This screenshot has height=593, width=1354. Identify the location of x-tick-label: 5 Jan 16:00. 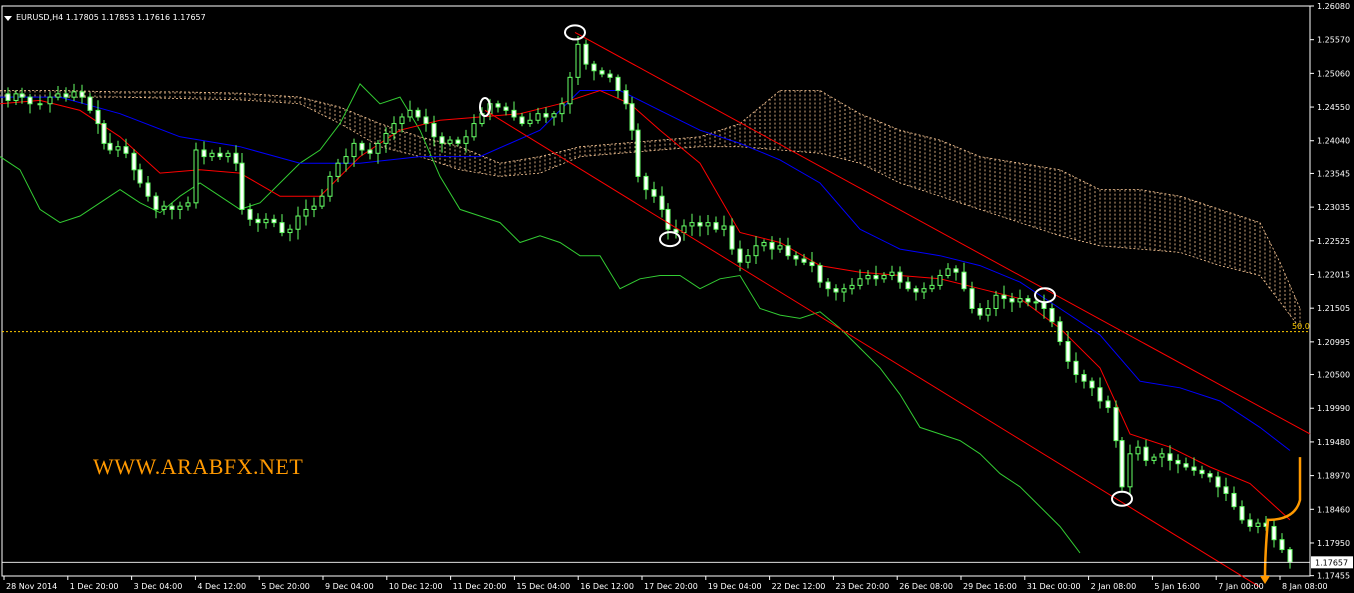
(1177, 586).